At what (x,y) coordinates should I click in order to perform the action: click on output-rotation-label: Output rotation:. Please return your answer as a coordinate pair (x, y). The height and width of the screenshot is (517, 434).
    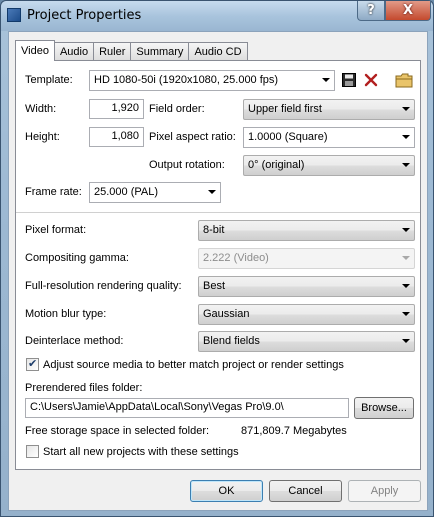
    Looking at the image, I should click on (187, 165).